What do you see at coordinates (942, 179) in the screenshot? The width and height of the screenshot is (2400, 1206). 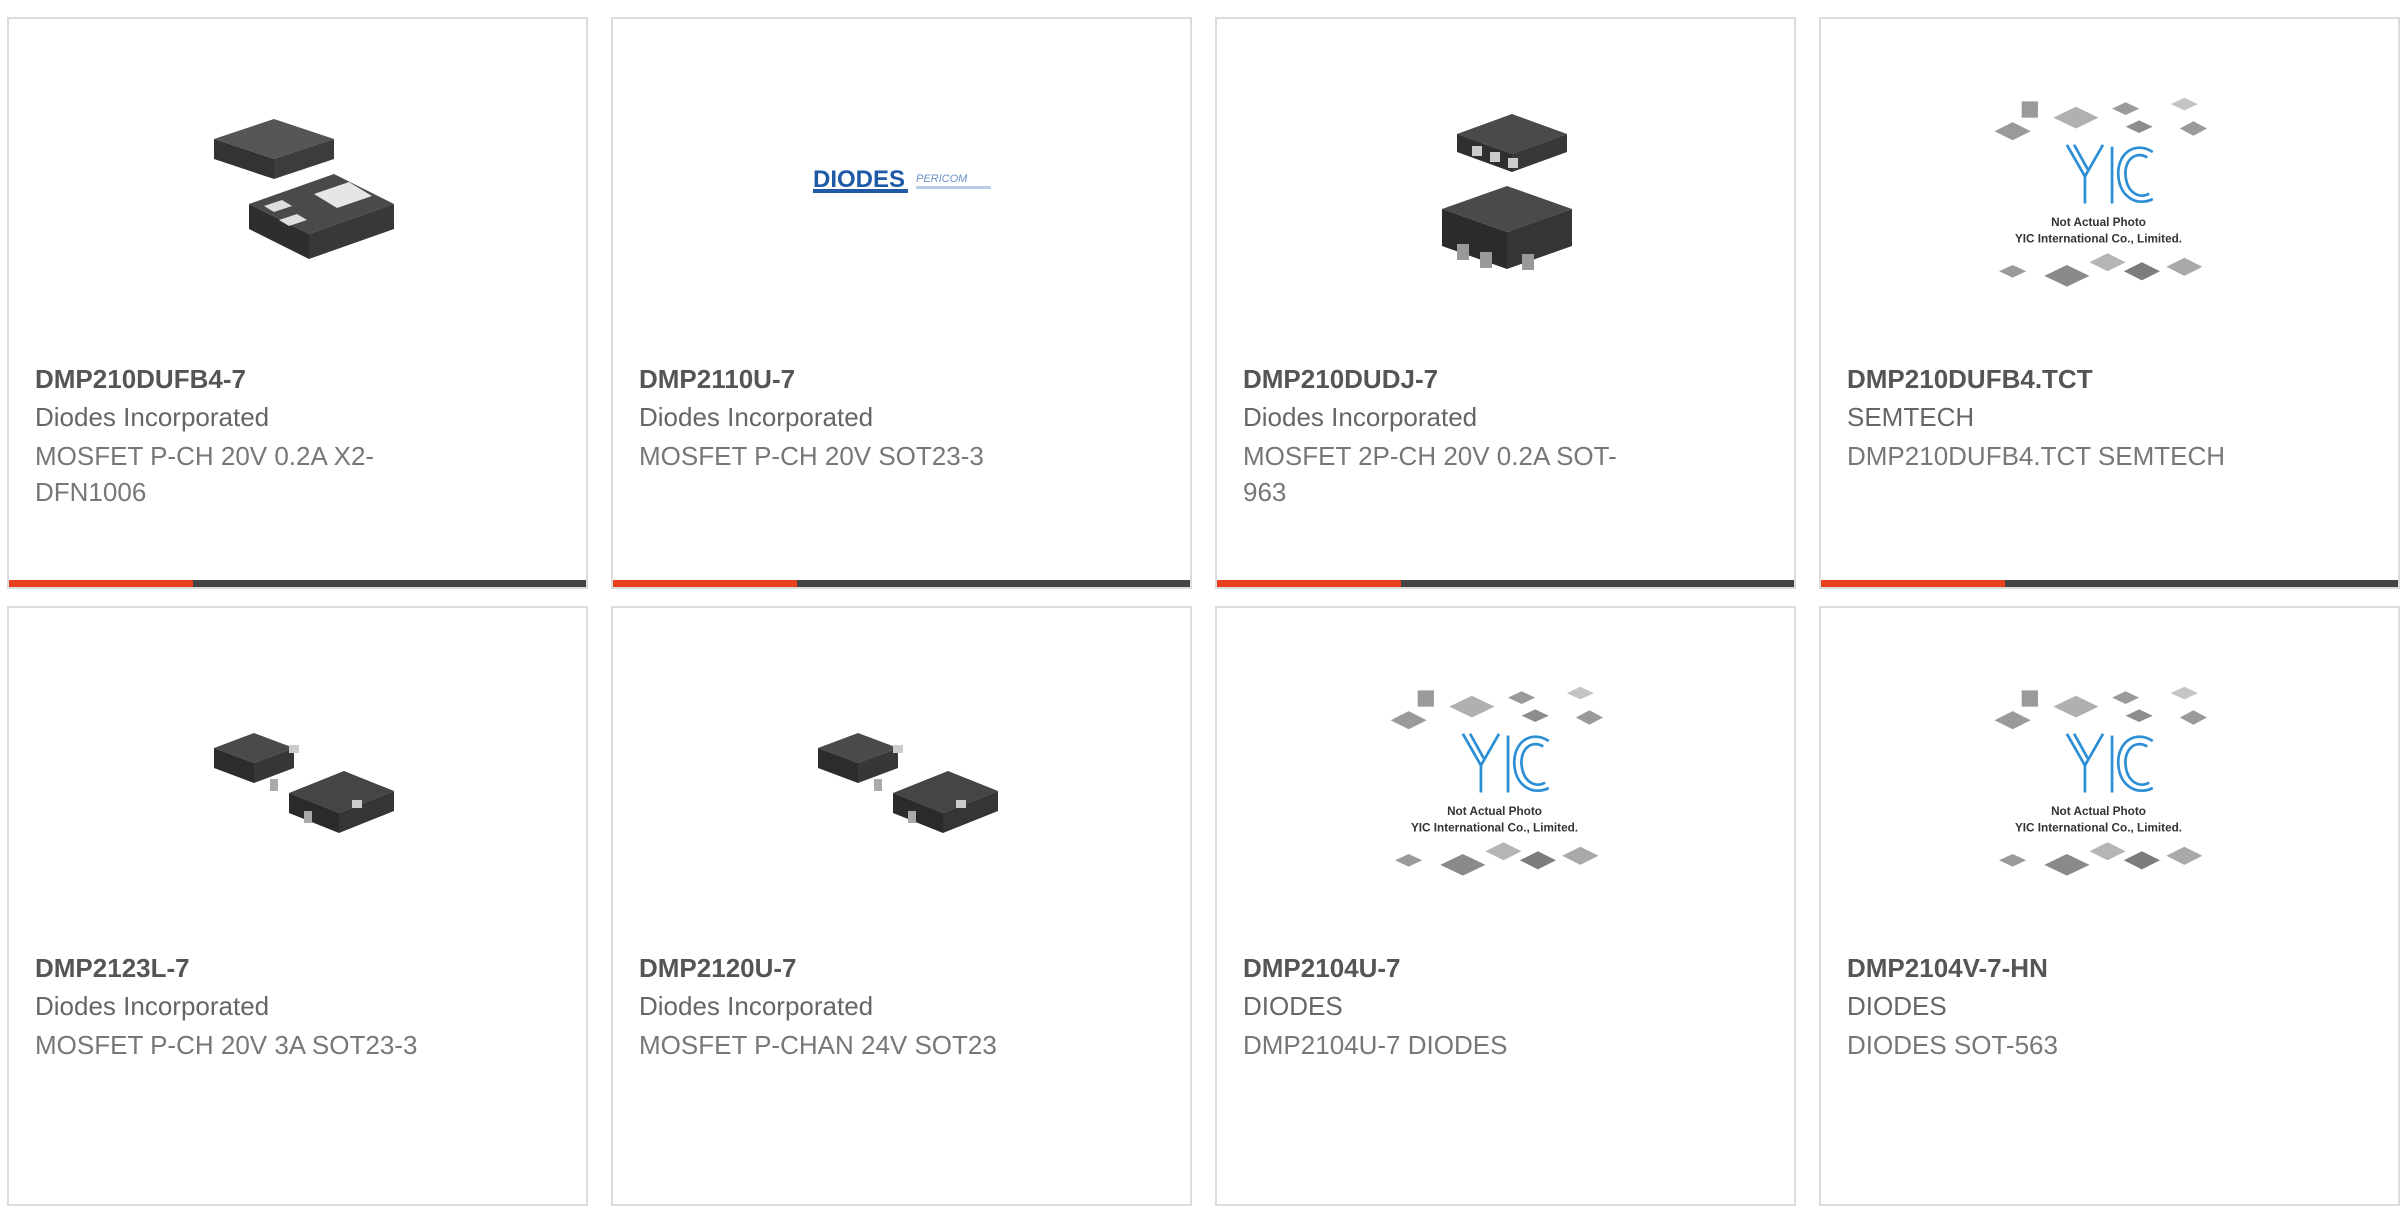 I see `logo-sub-text: PERICOM` at bounding box center [942, 179].